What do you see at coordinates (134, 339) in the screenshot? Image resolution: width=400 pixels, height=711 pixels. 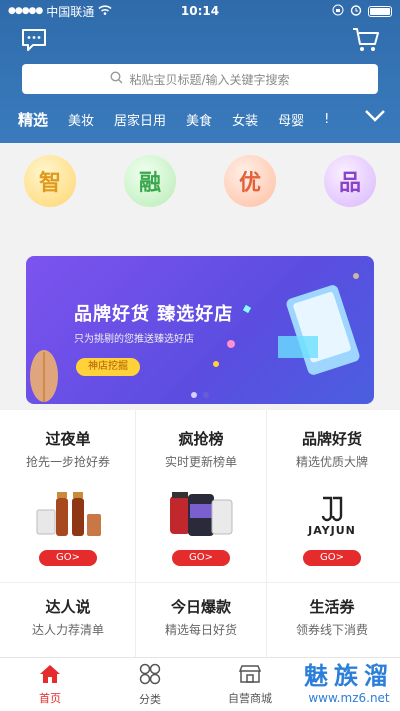 I see `banner-subtitle: 只为挑剔的您推送臻选好店` at bounding box center [134, 339].